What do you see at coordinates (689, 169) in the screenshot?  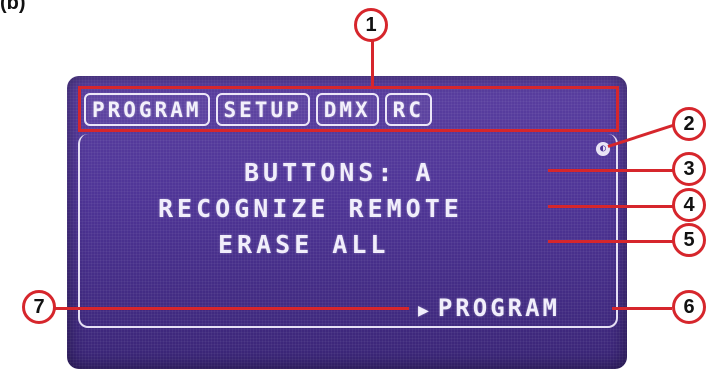 I see `callout-3: 3` at bounding box center [689, 169].